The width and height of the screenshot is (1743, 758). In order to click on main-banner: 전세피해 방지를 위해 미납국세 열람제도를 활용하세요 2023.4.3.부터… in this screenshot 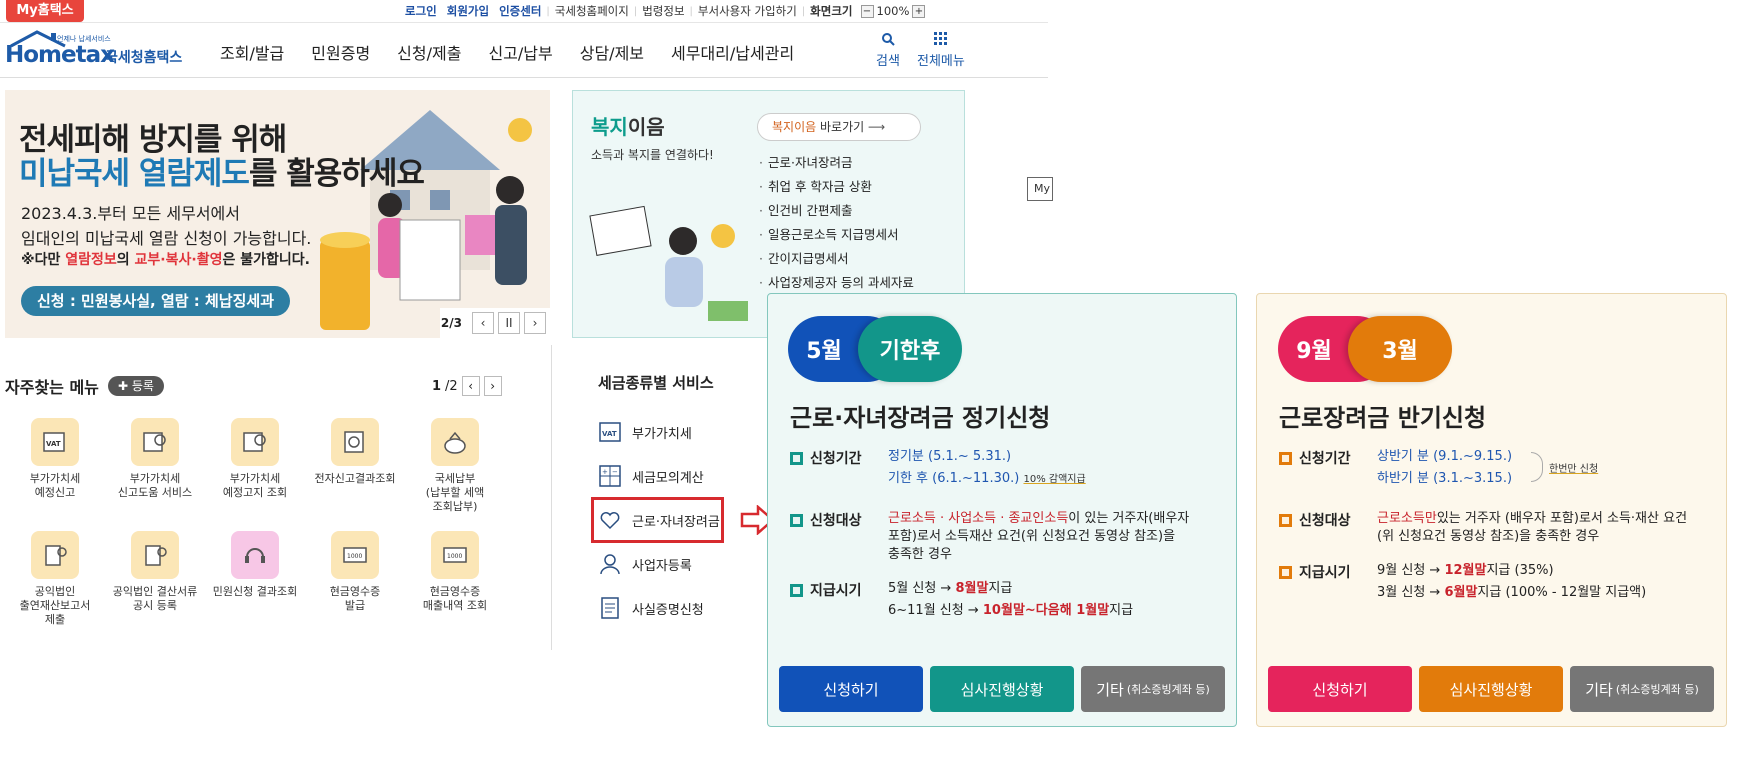, I will do `click(277, 214)`.